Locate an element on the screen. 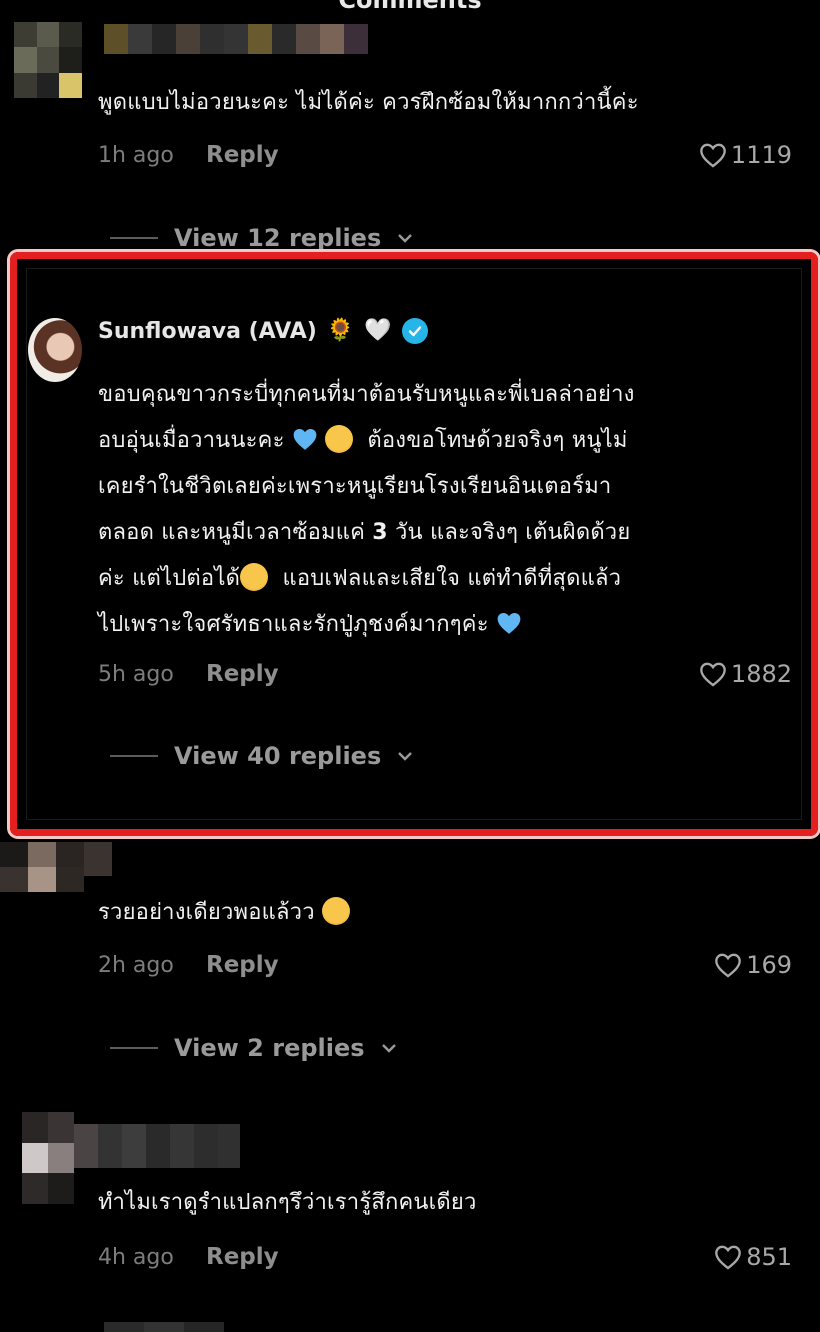 Image resolution: width=820 pixels, height=1332 pixels. verified-badge-icon is located at coordinates (414, 331).